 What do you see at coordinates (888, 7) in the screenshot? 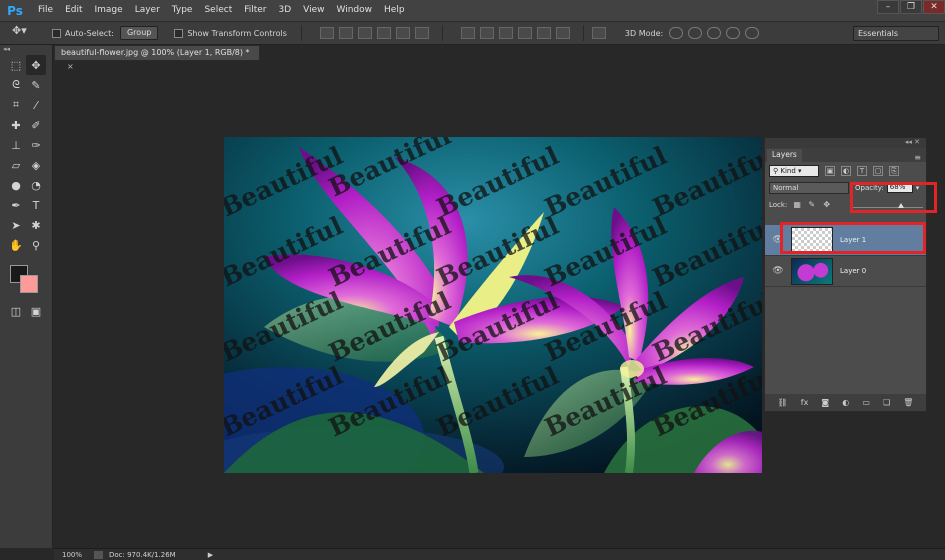
I see `minimize-button: –` at bounding box center [888, 7].